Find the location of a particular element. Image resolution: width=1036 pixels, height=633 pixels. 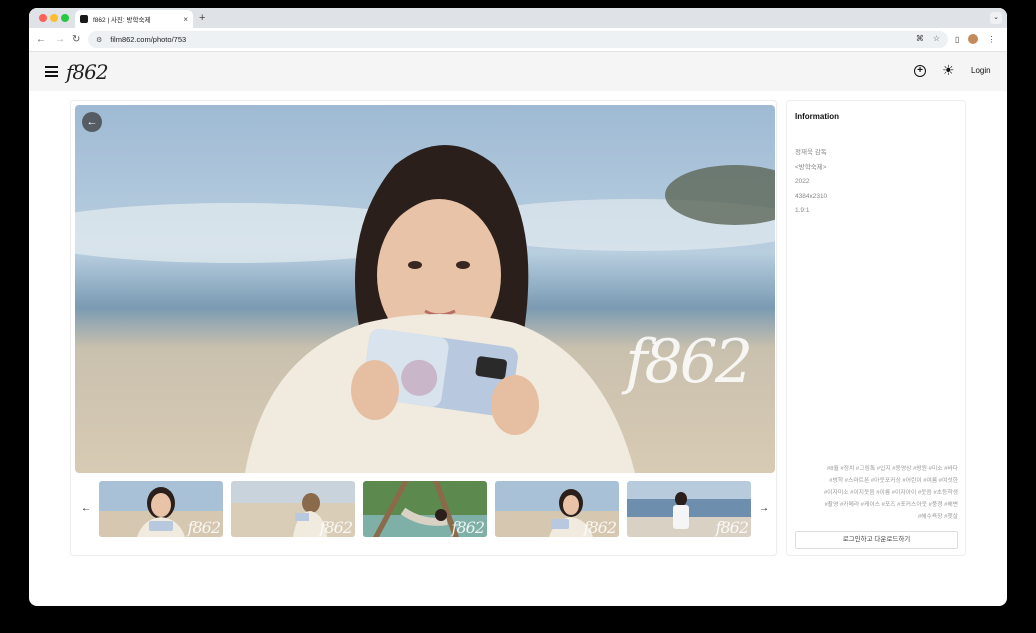

info-resolution: 4384x2310 is located at coordinates (811, 196).